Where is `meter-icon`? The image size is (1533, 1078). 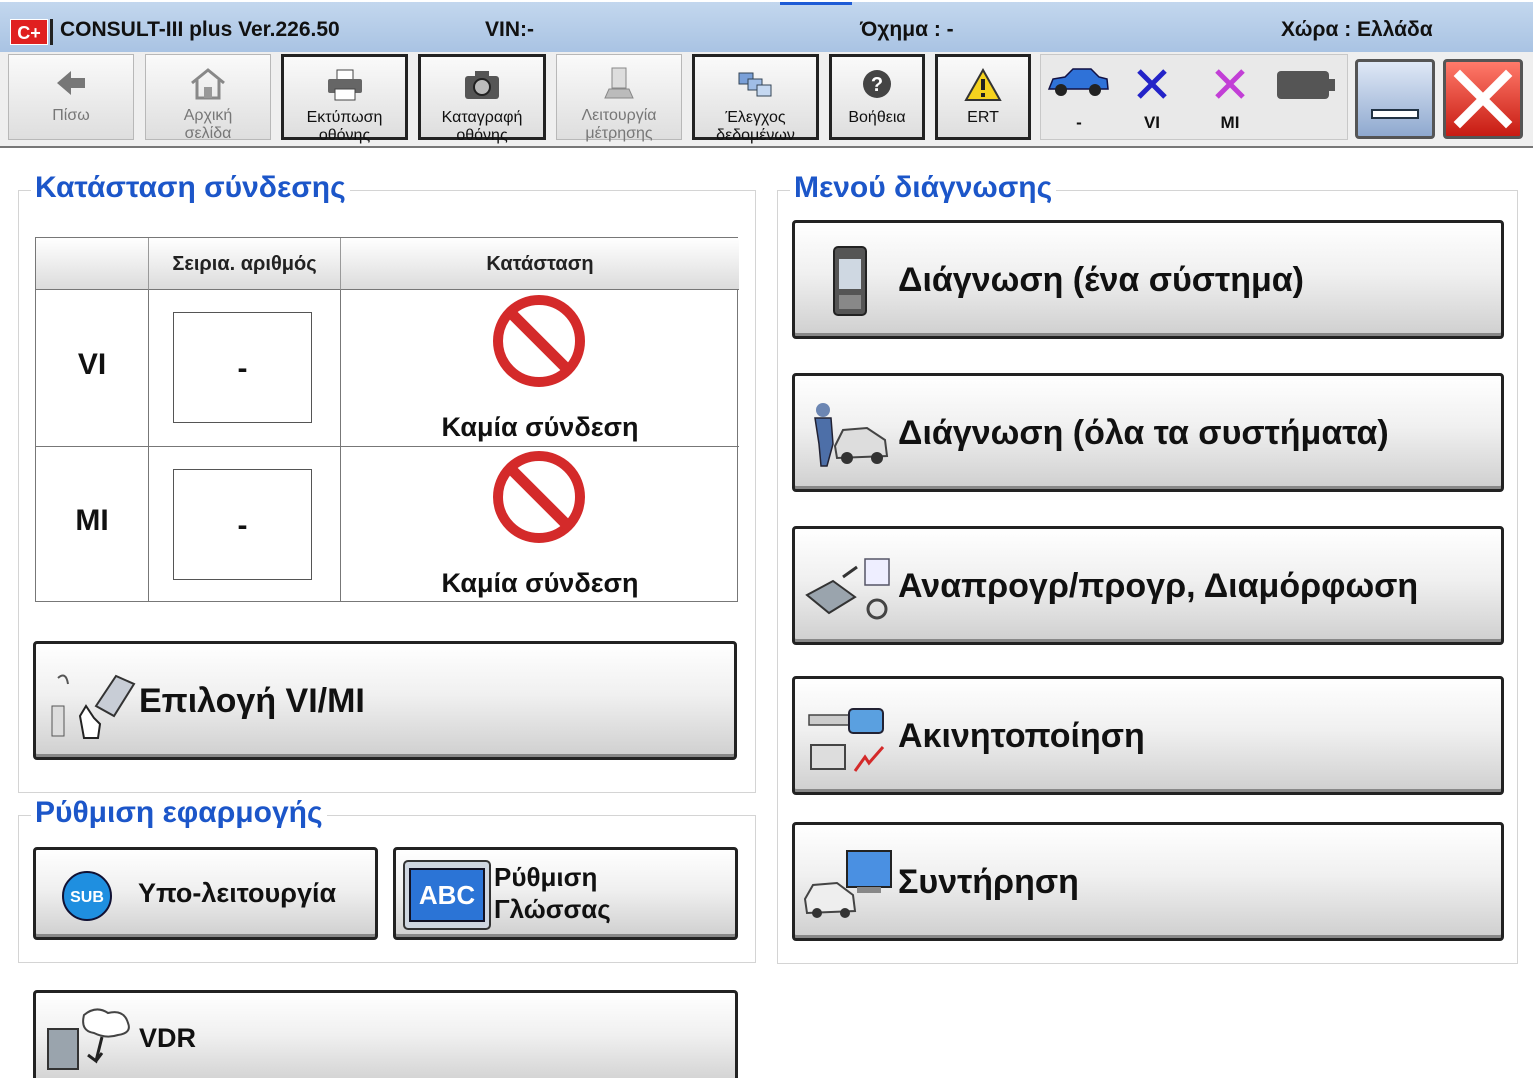 meter-icon is located at coordinates (619, 83).